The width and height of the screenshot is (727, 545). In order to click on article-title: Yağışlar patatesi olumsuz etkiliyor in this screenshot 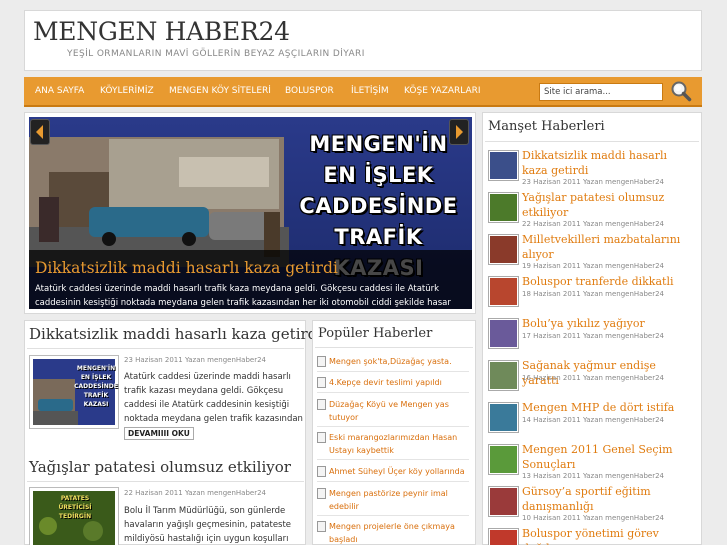, I will do `click(160, 467)`.